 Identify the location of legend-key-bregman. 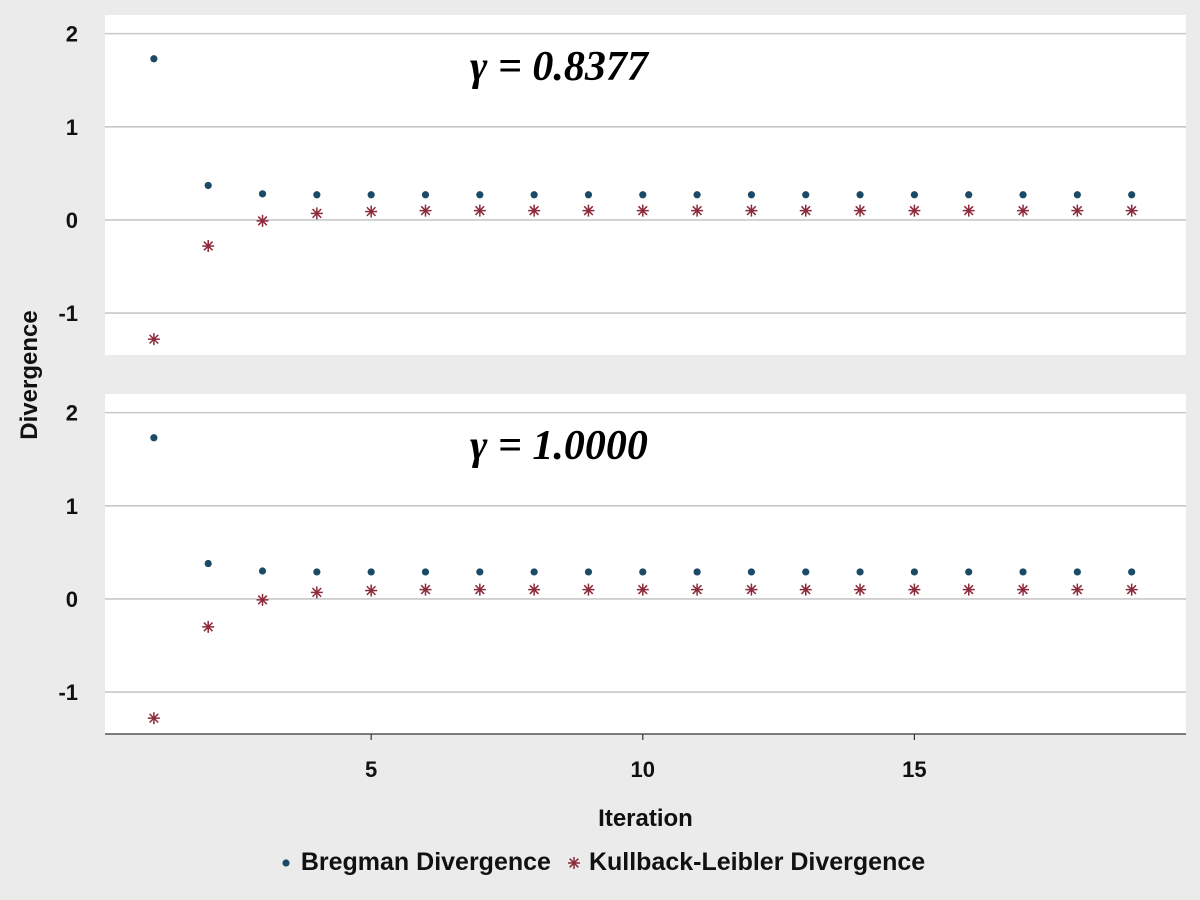
(286, 862).